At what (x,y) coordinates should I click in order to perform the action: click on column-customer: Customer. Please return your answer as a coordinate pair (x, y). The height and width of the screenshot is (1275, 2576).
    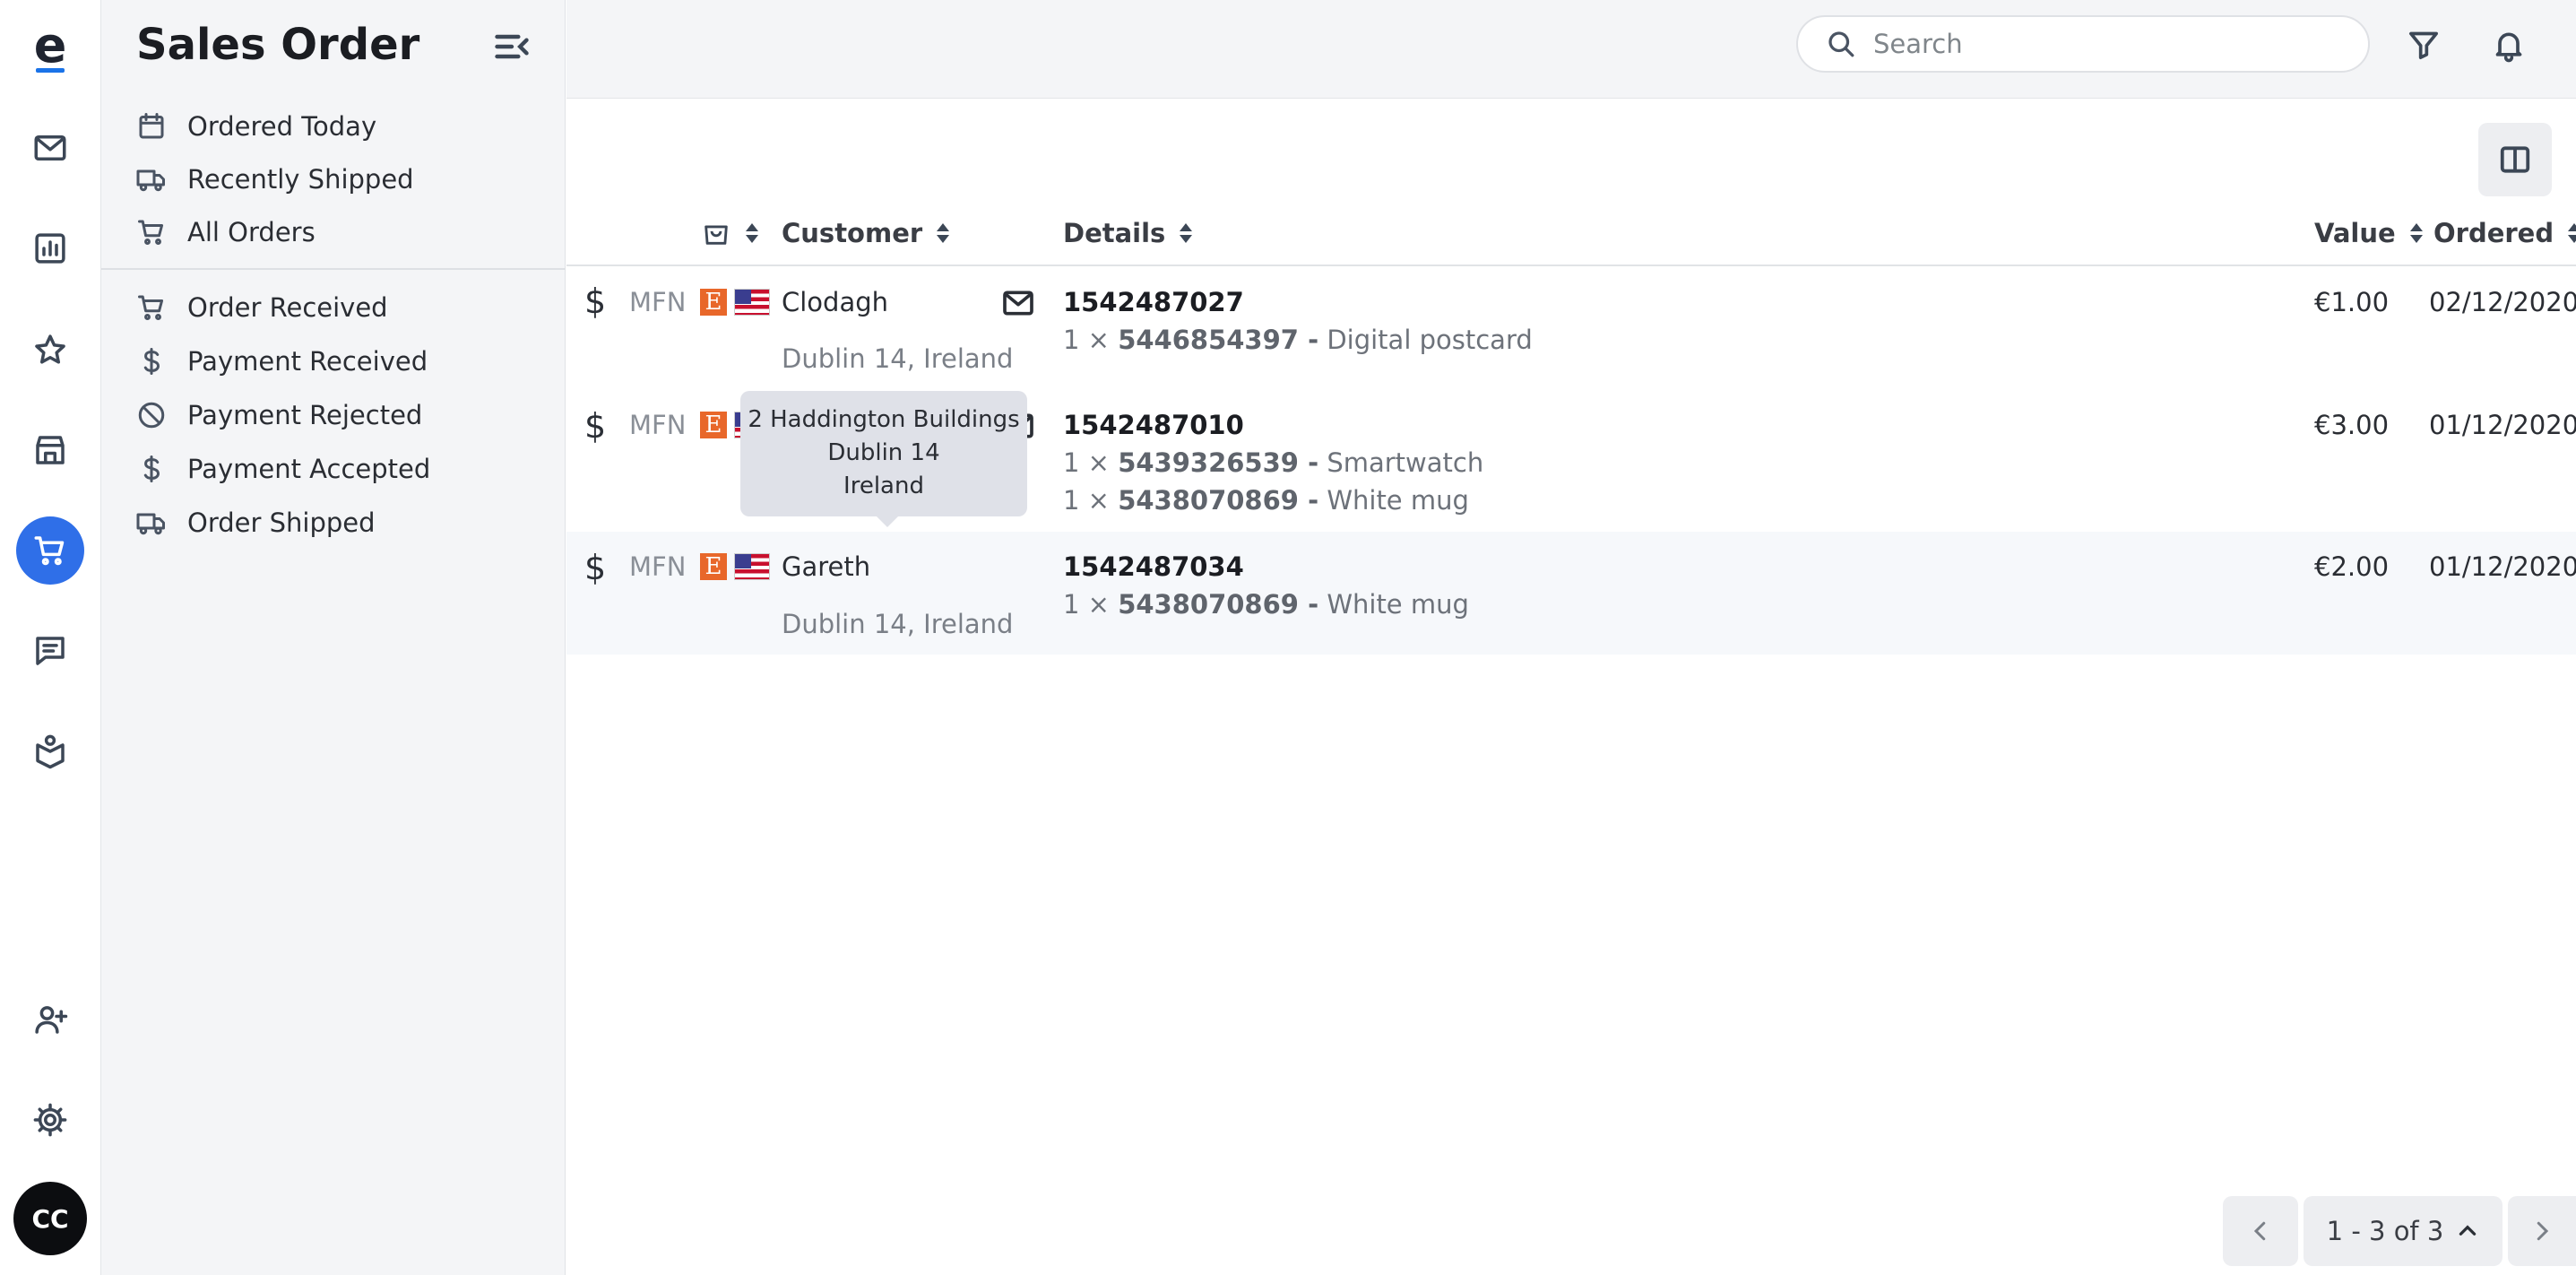
    Looking at the image, I should click on (866, 233).